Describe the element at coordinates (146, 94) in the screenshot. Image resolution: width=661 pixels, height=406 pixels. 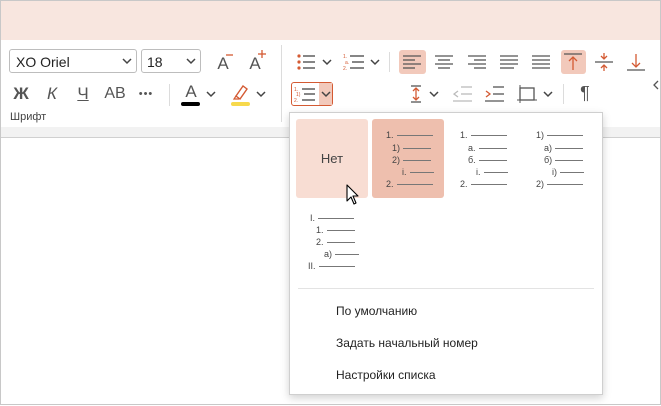
I see `more-options-button: •••` at that location.